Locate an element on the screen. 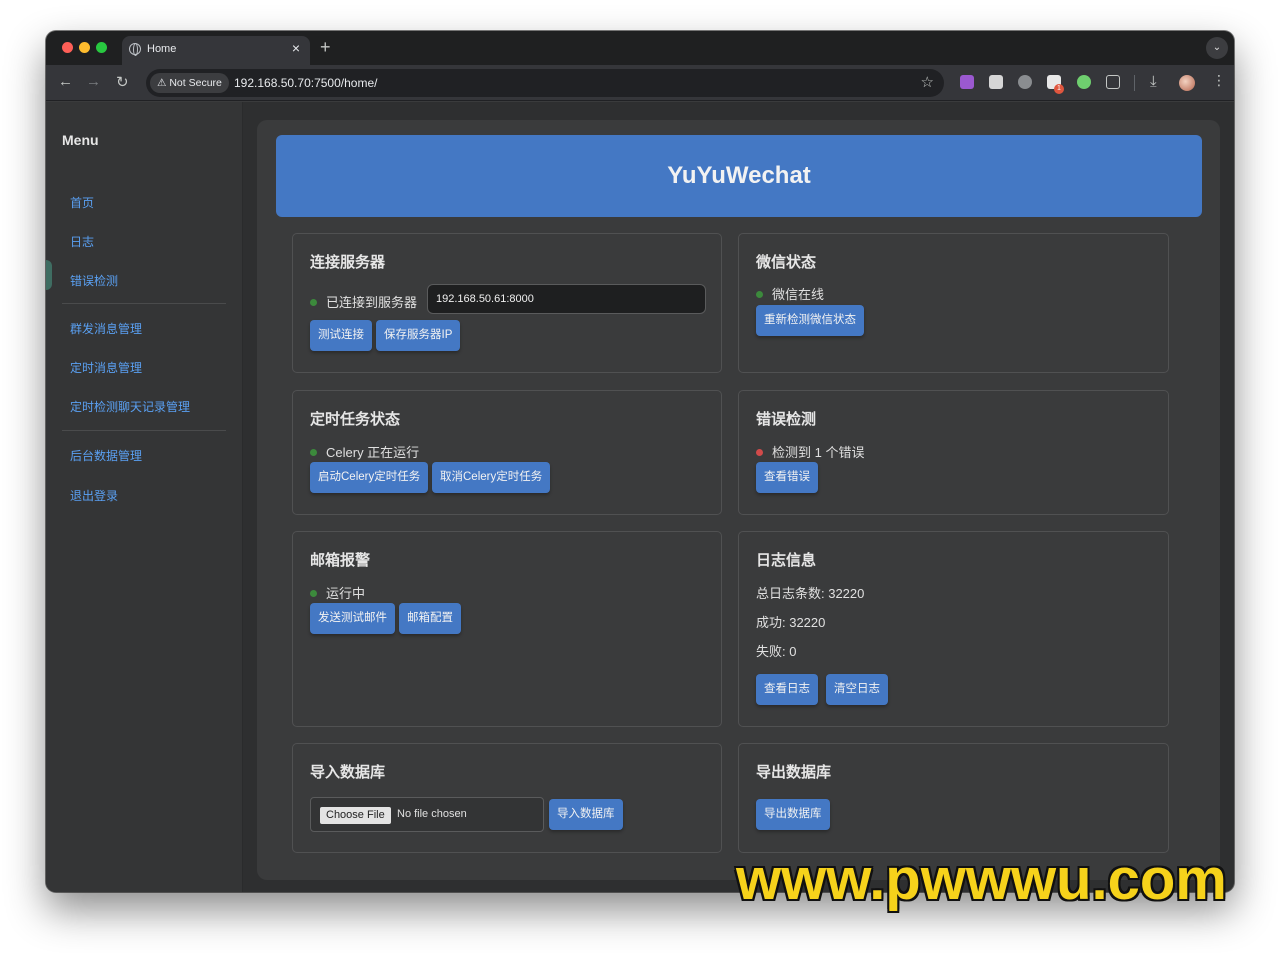  cancel-celery-button: 取消Celery定时任务 is located at coordinates (491, 477).